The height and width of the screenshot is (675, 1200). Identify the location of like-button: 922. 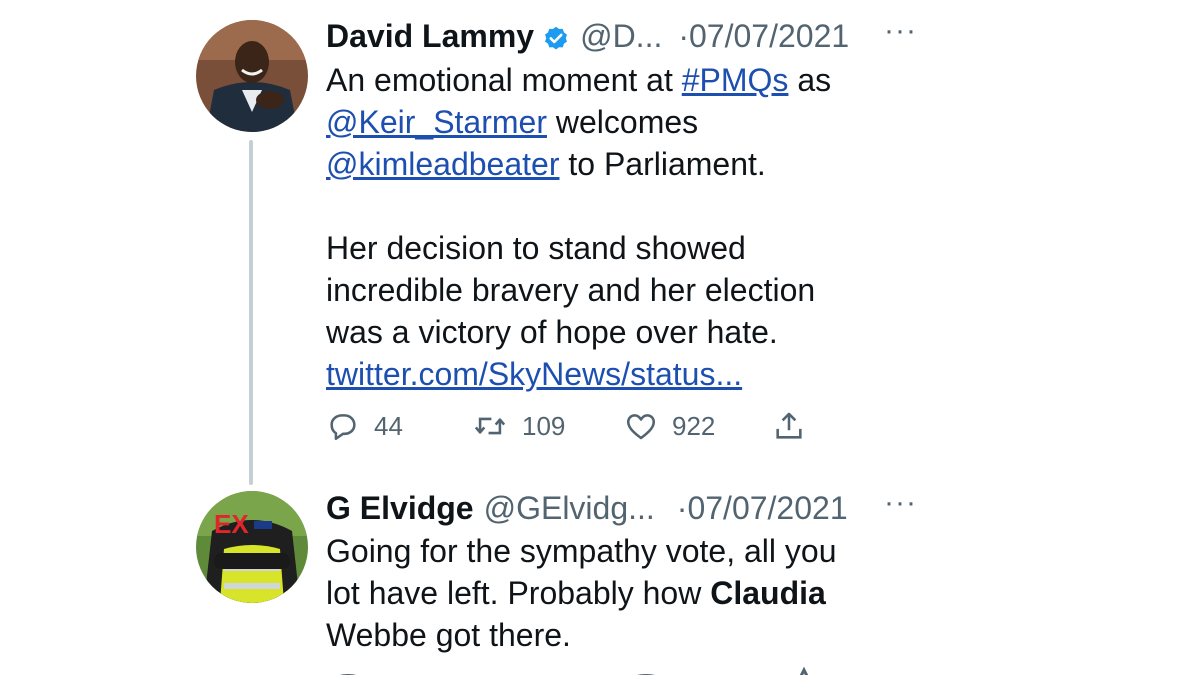
(698, 426).